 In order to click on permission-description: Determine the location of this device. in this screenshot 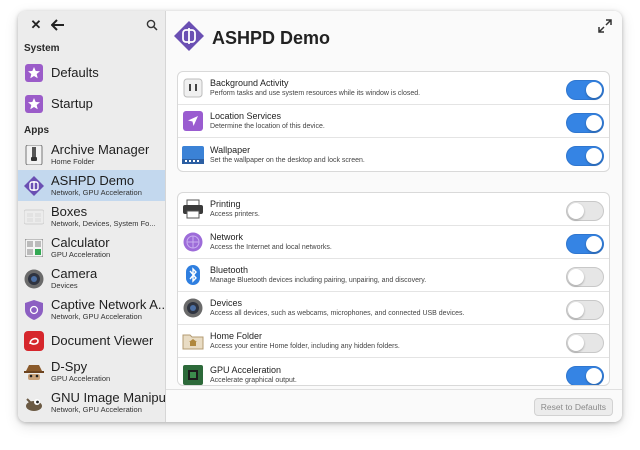, I will do `click(267, 126)`.